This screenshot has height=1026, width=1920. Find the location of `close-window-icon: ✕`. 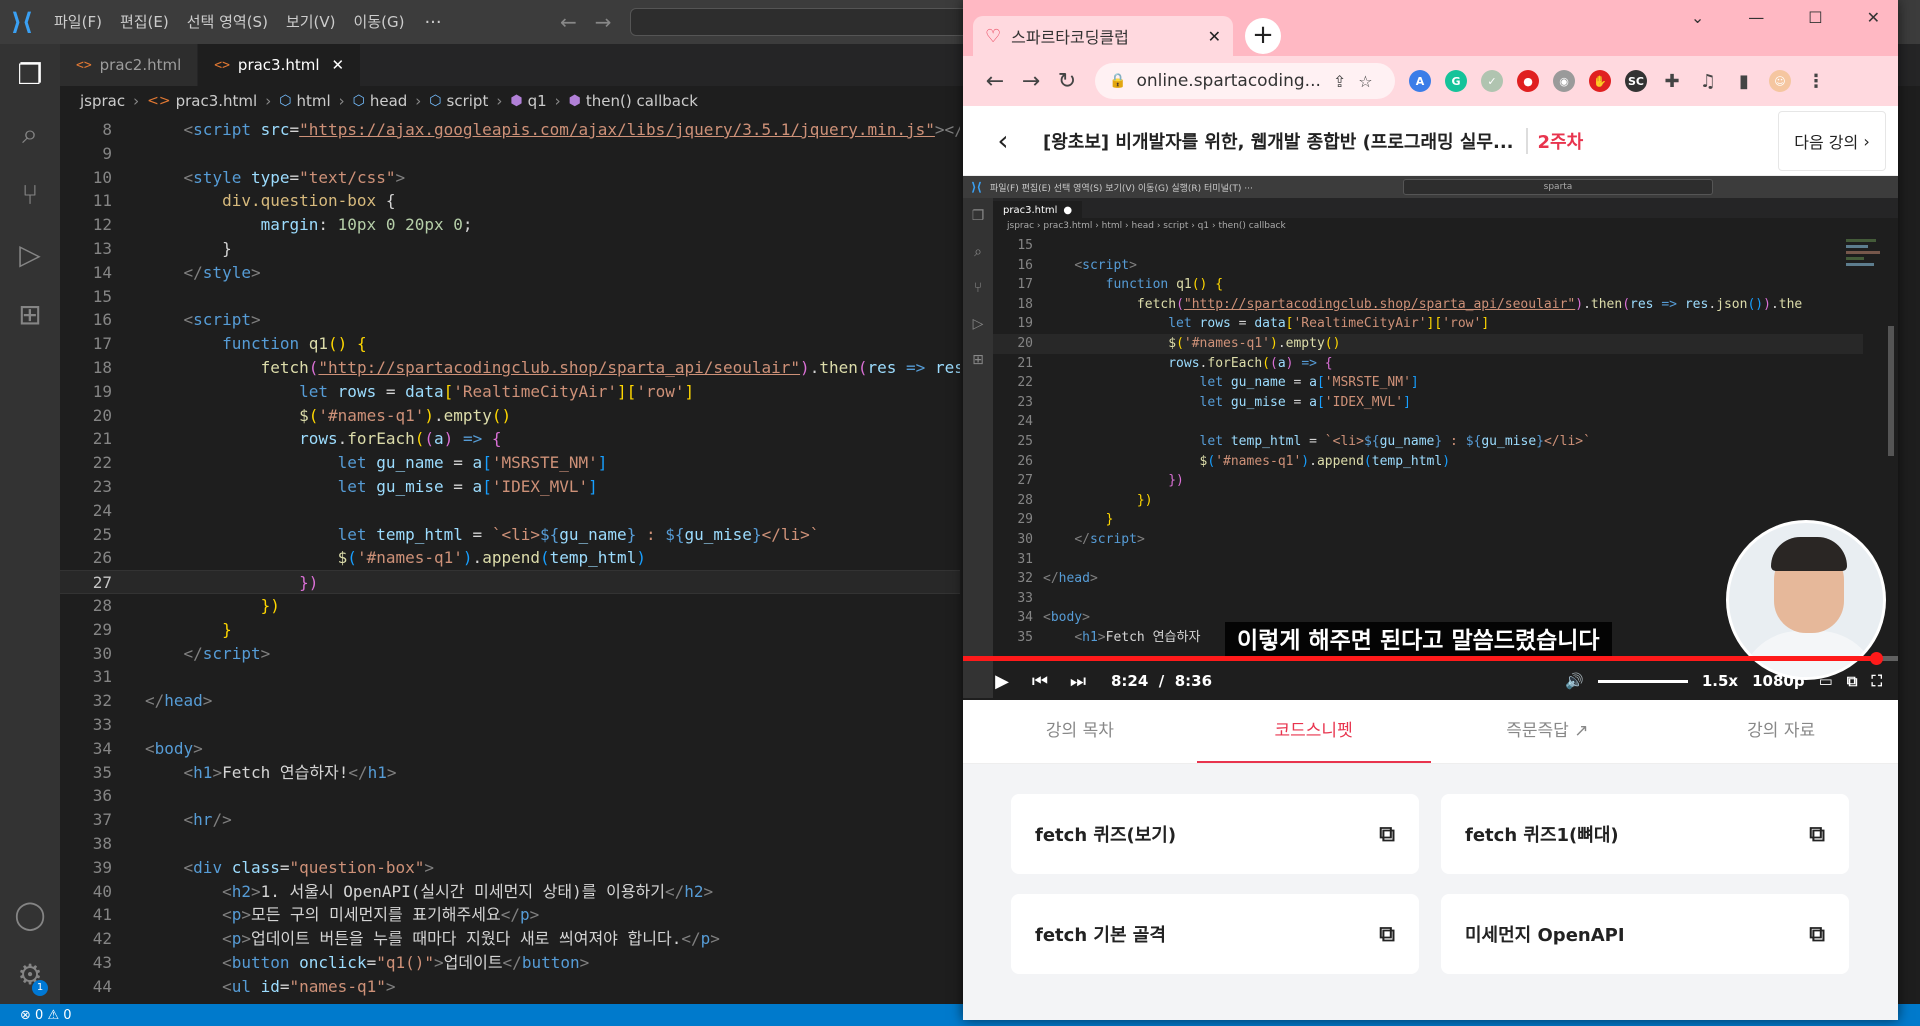

close-window-icon: ✕ is located at coordinates (1873, 17).